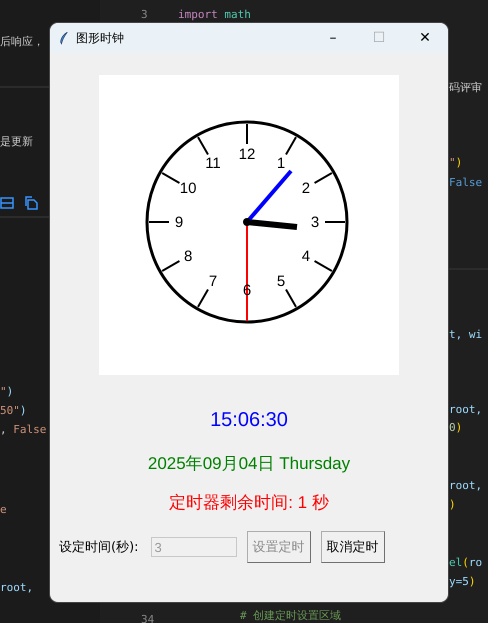  Describe the element at coordinates (465, 183) in the screenshot. I see `code-text: False` at that location.